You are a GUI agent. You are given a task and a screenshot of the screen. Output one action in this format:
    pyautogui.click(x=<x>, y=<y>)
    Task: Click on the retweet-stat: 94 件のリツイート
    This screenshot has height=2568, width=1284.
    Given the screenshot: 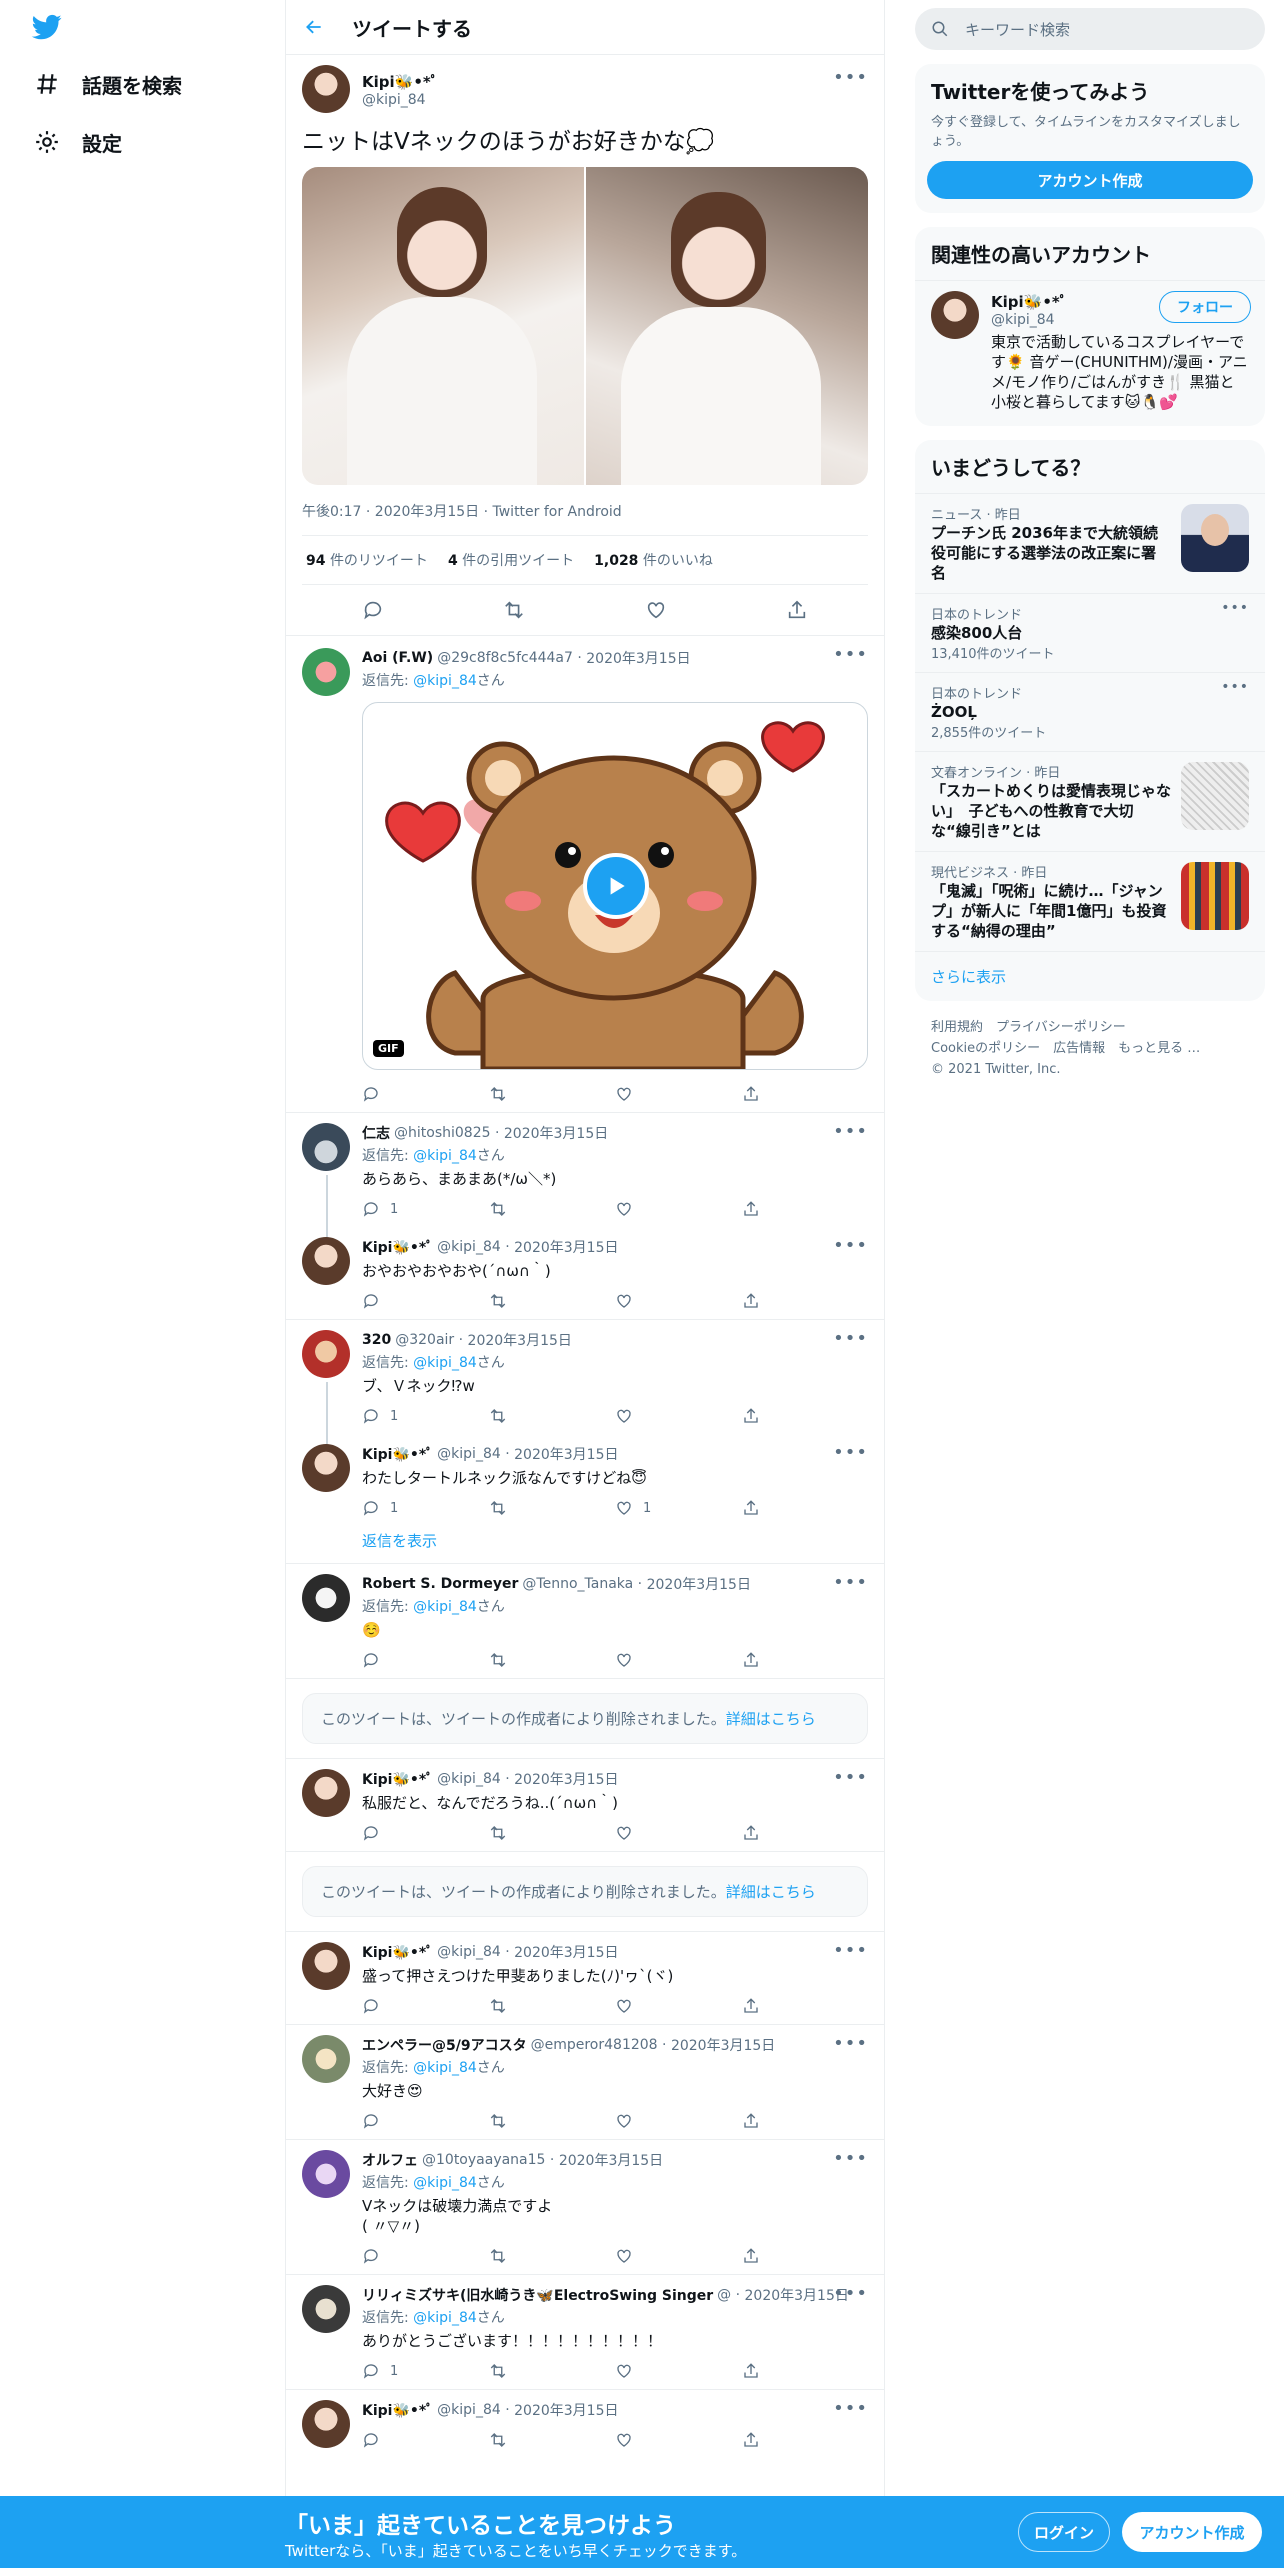 What is the action you would take?
    pyautogui.click(x=367, y=560)
    